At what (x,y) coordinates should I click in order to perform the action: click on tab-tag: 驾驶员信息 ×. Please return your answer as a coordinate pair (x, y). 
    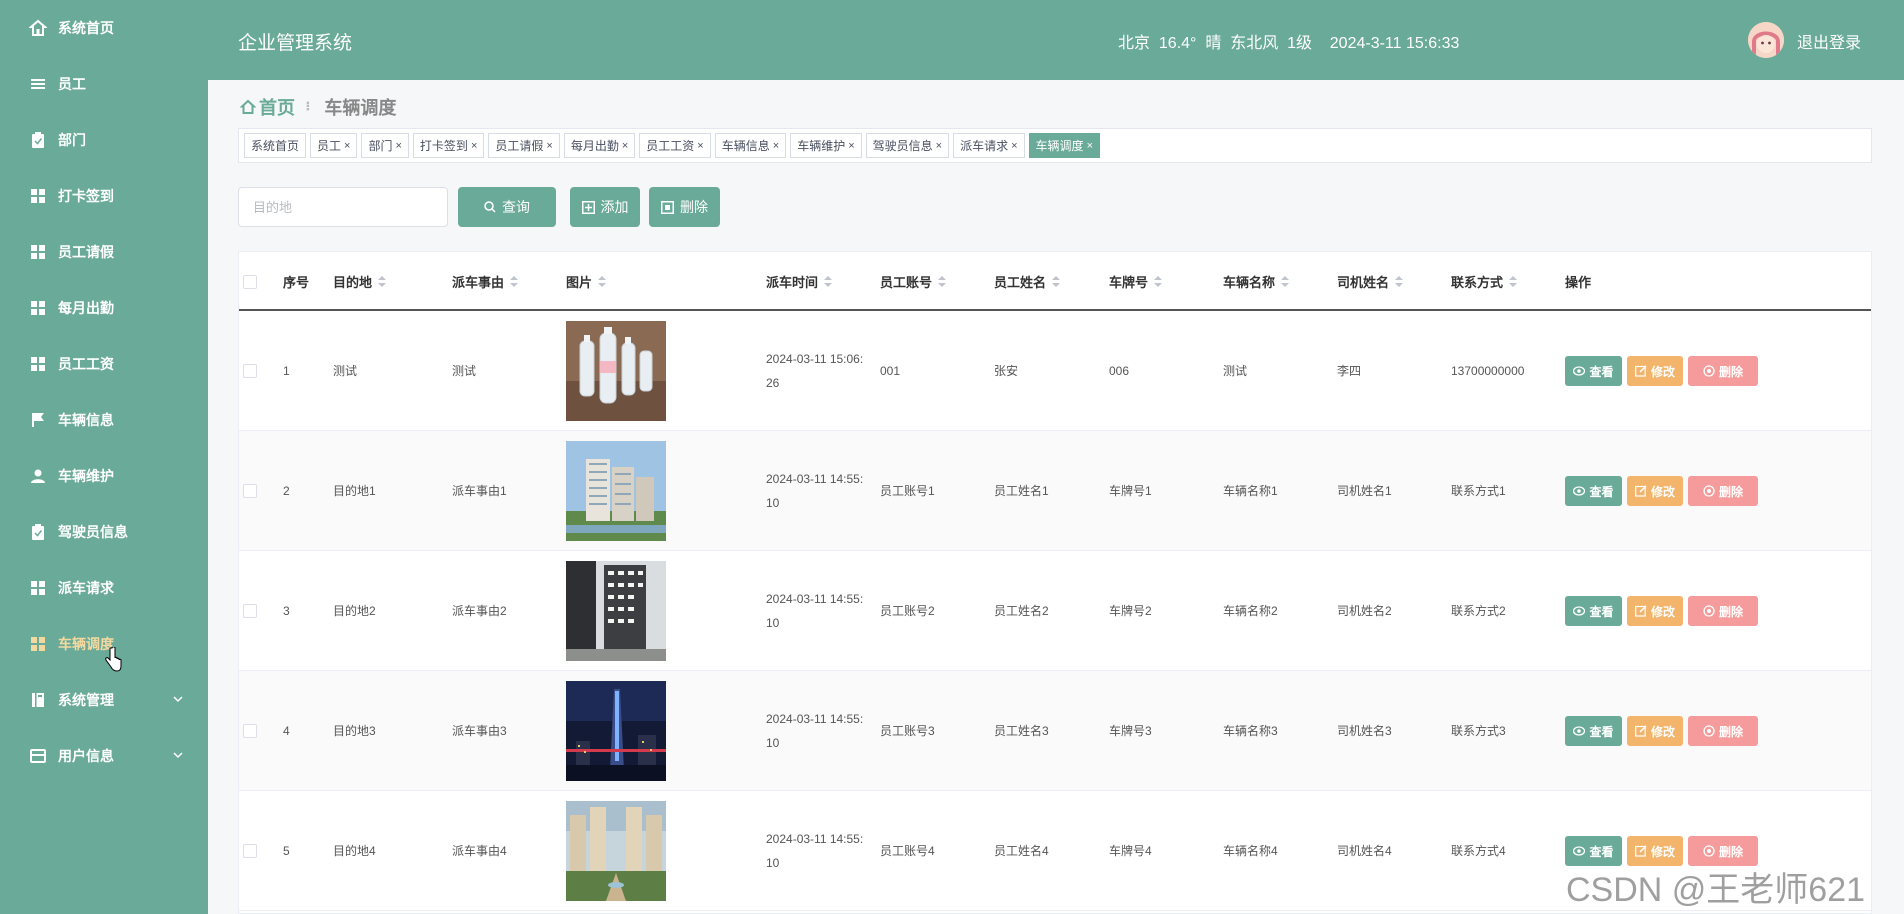
    Looking at the image, I should click on (907, 145).